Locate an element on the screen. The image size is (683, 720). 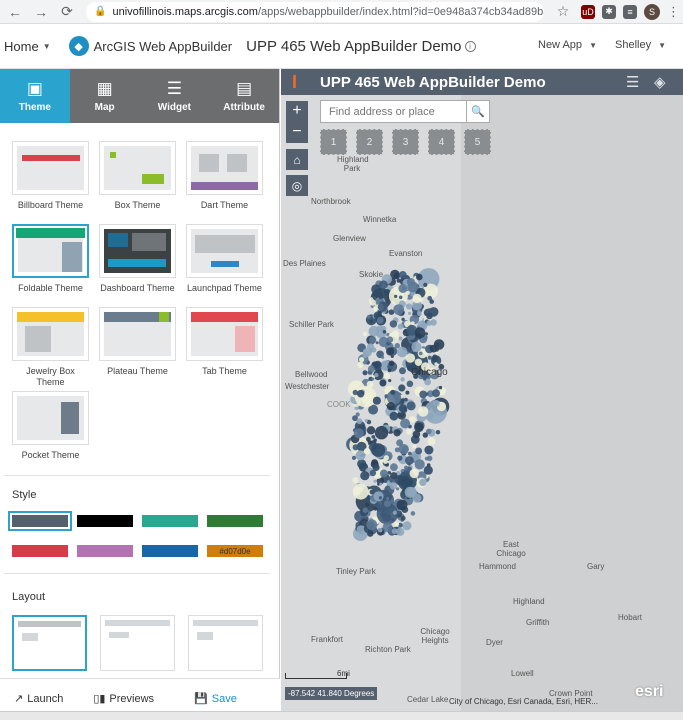
list-icon: ☰ is located at coordinates (635, 82).